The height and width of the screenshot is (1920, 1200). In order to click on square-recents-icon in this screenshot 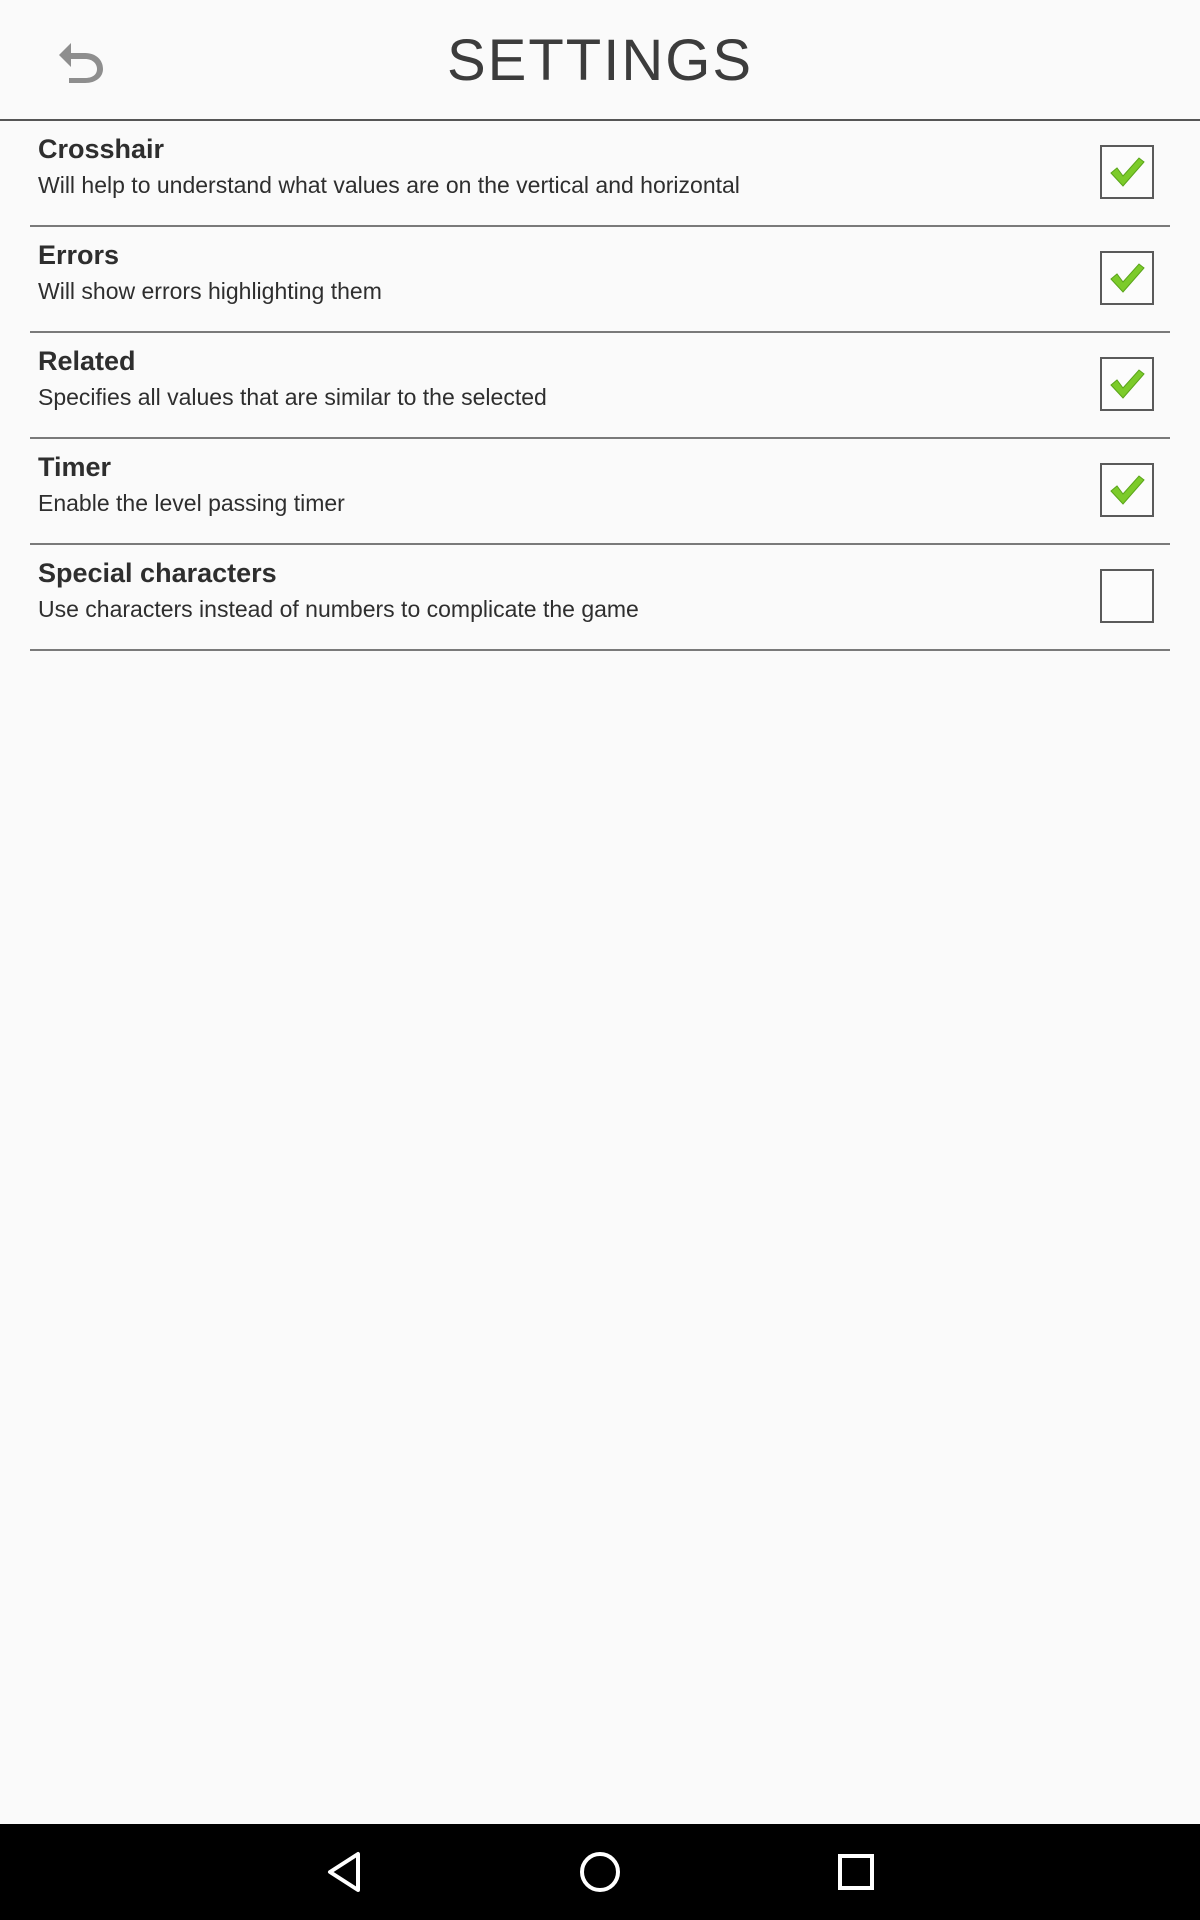, I will do `click(856, 1872)`.